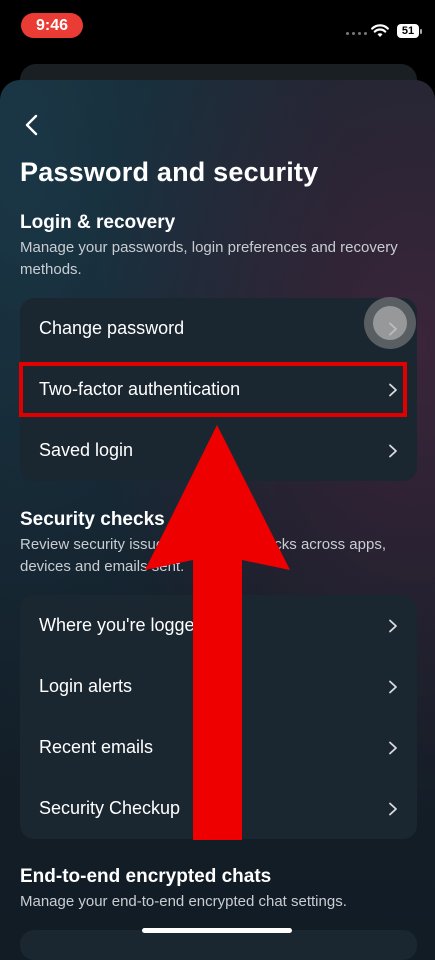 The width and height of the screenshot is (435, 960). What do you see at coordinates (217, 632) in the screenshot?
I see `annotation-arrow-icon` at bounding box center [217, 632].